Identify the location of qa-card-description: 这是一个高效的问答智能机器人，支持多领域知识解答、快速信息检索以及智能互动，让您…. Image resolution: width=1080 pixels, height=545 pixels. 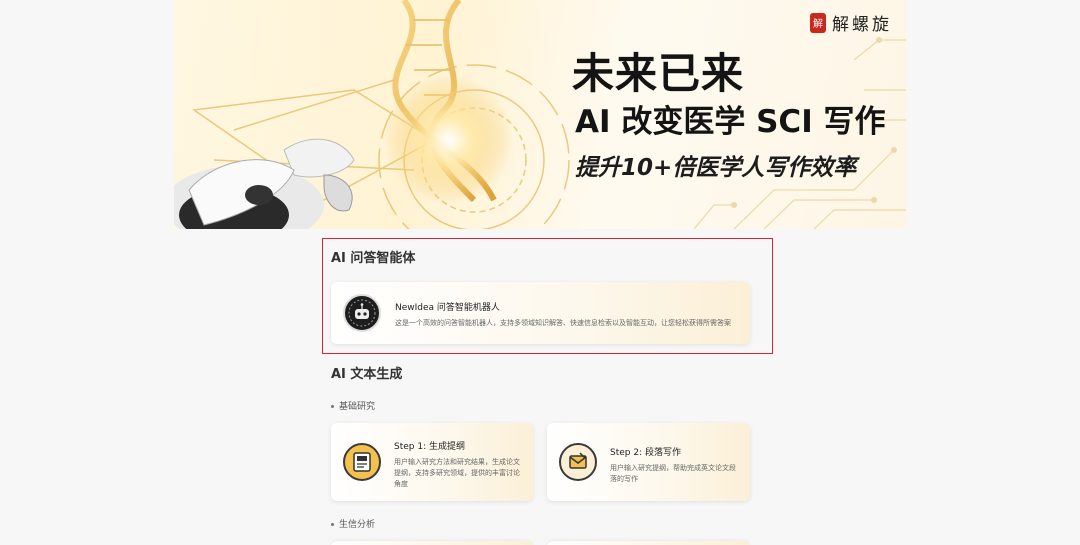
(563, 323).